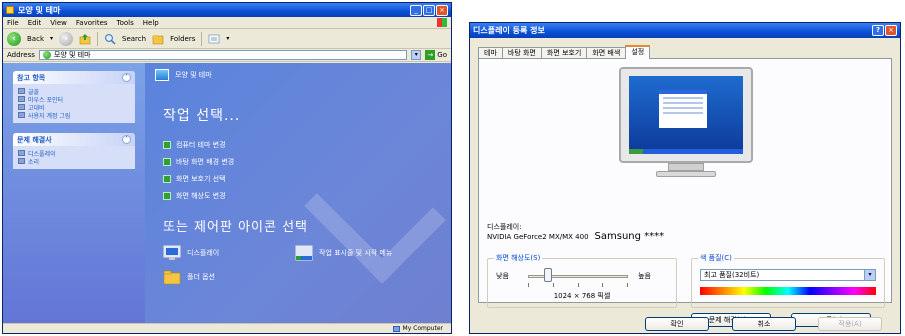 The image size is (905, 336). Describe the element at coordinates (644, 276) in the screenshot. I see `resolution-high-label: 높음` at that location.